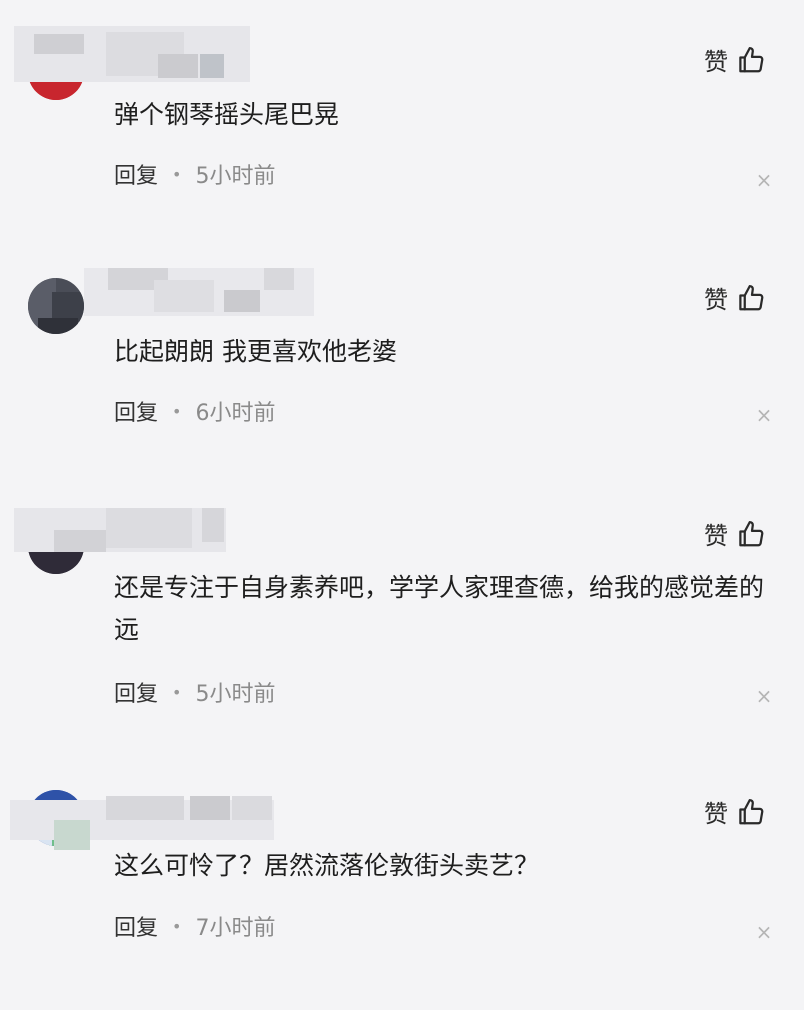 This screenshot has width=804, height=1010. I want to click on comment-meta: 回复 • 7小时前, so click(194, 926).